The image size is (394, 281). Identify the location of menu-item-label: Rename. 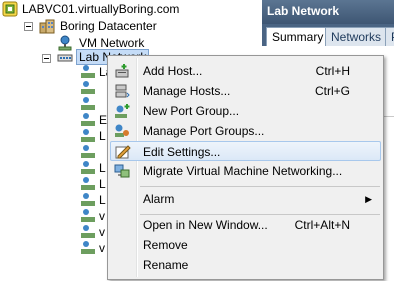
(166, 265).